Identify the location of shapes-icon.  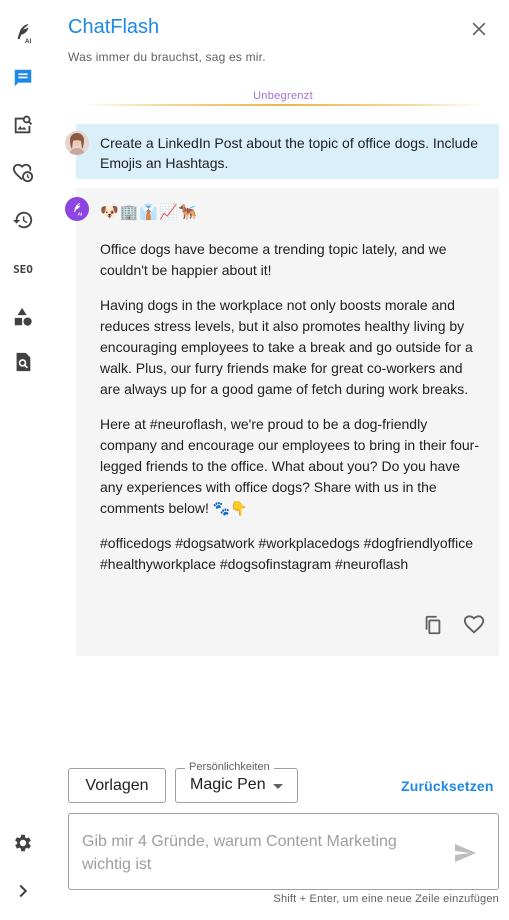
(23, 317).